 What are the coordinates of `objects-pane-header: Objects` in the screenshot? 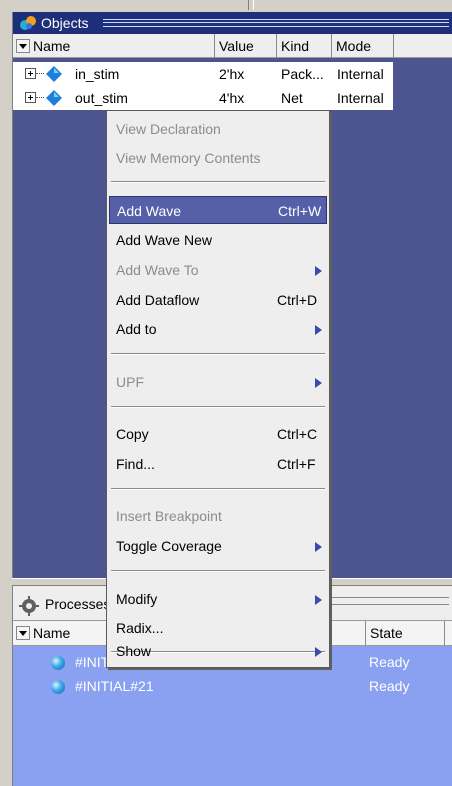 It's located at (232, 23).